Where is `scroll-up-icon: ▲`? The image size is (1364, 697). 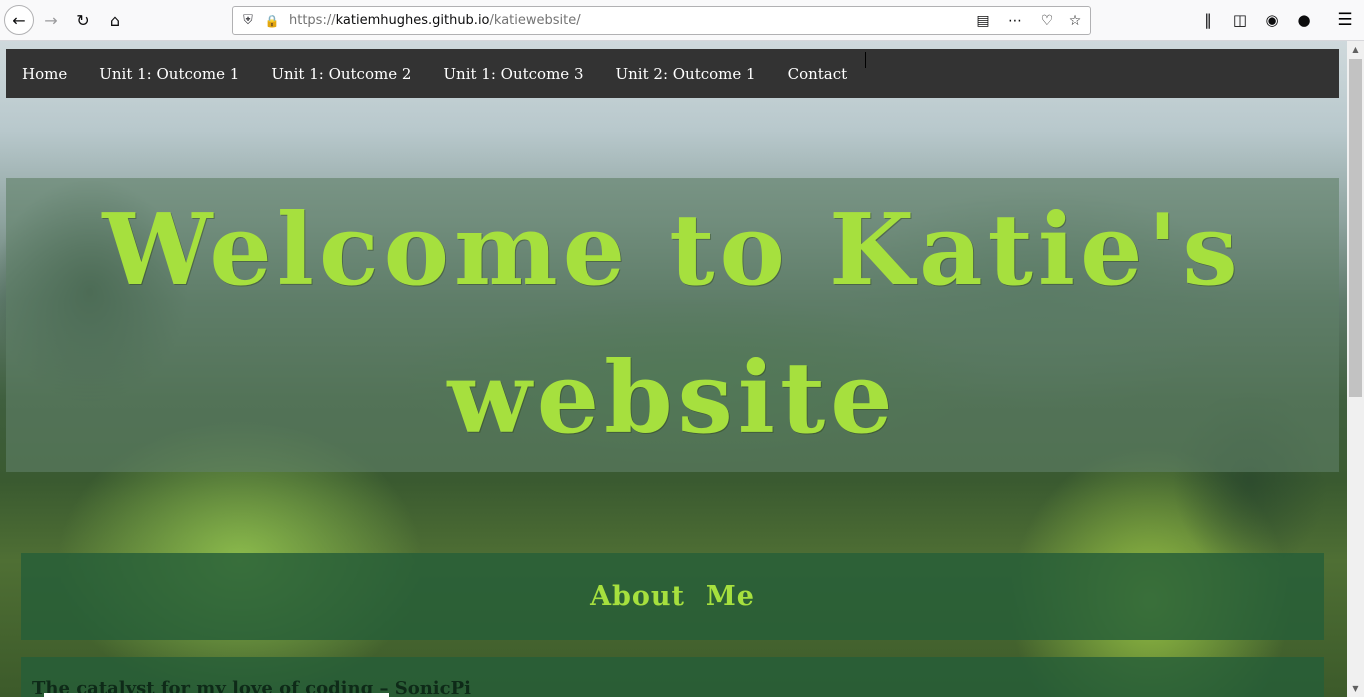 scroll-up-icon: ▲ is located at coordinates (1355, 49).